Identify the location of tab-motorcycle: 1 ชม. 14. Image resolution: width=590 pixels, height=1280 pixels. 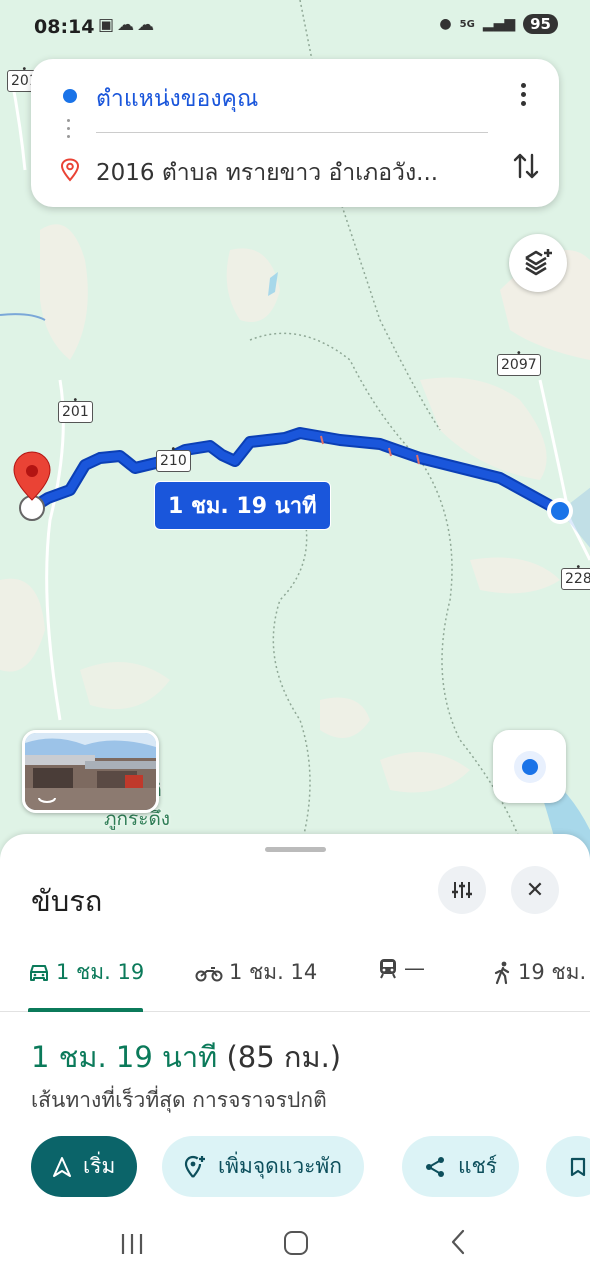
(256, 972).